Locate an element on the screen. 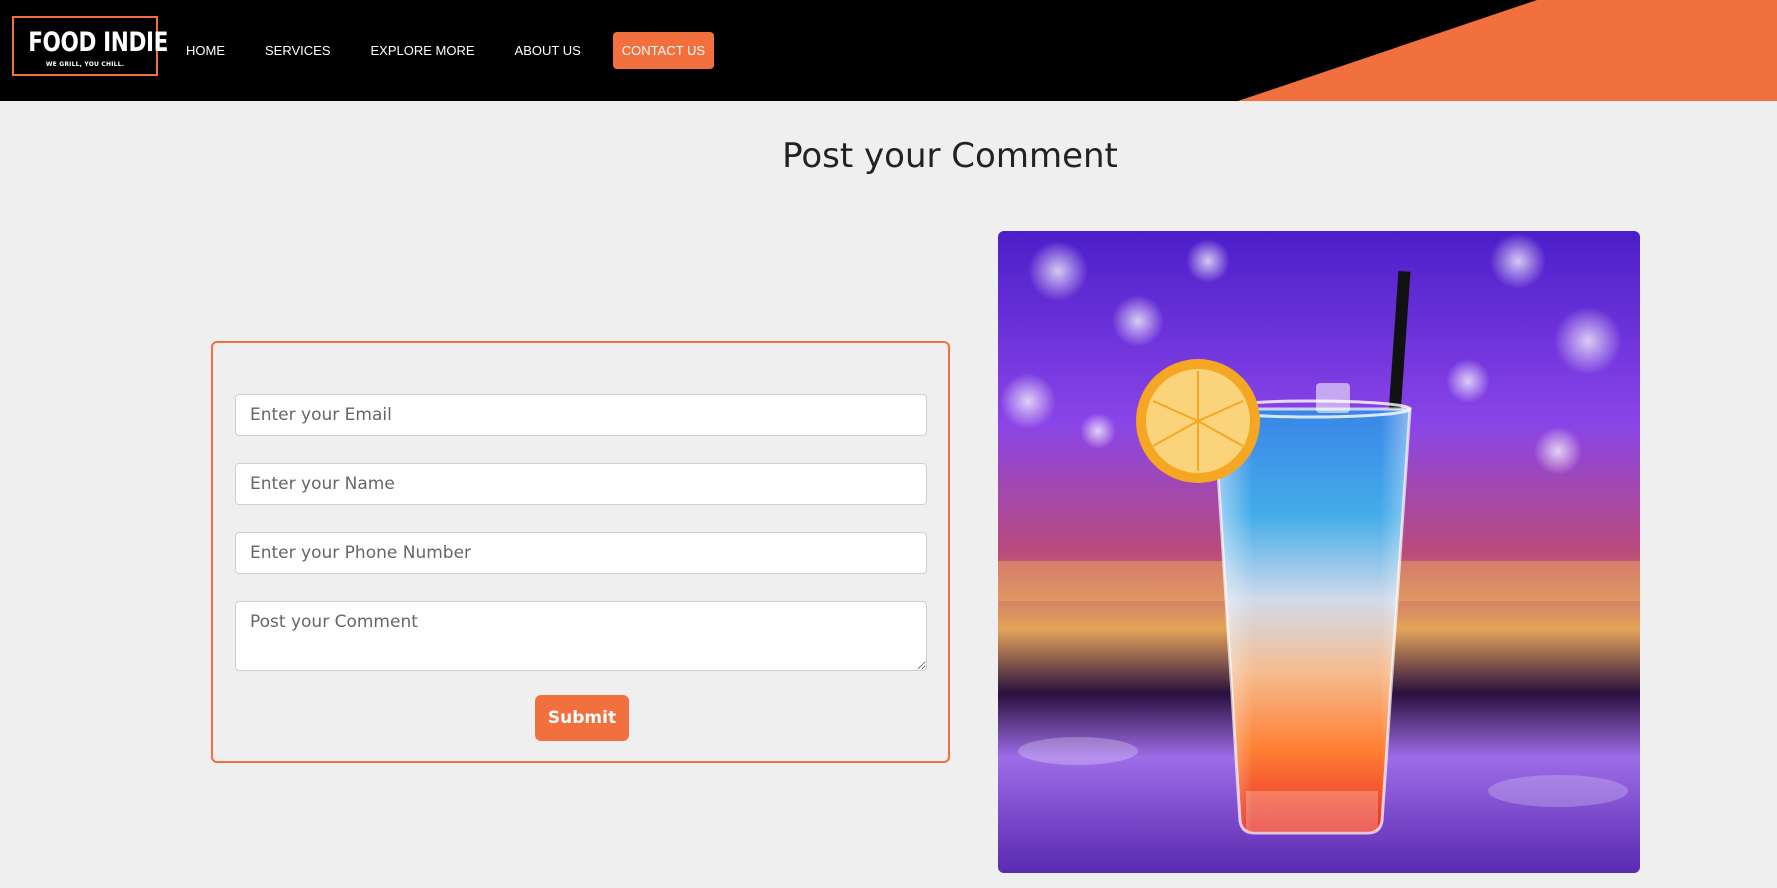  nav-link-about-us: ABOUT US is located at coordinates (548, 50).